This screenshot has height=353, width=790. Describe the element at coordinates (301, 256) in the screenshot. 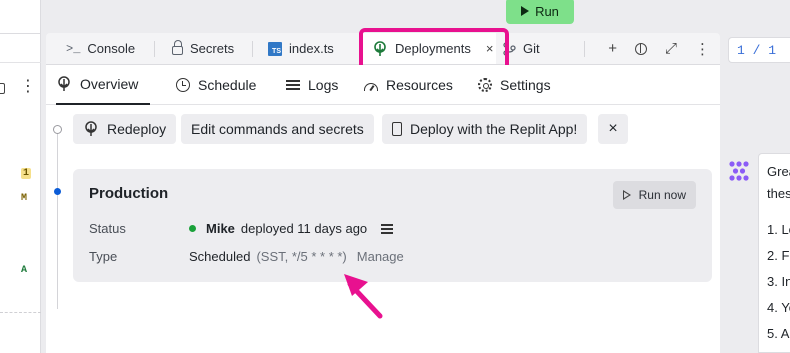

I see `schedule-expression: (SST, */5 * * * *)` at that location.